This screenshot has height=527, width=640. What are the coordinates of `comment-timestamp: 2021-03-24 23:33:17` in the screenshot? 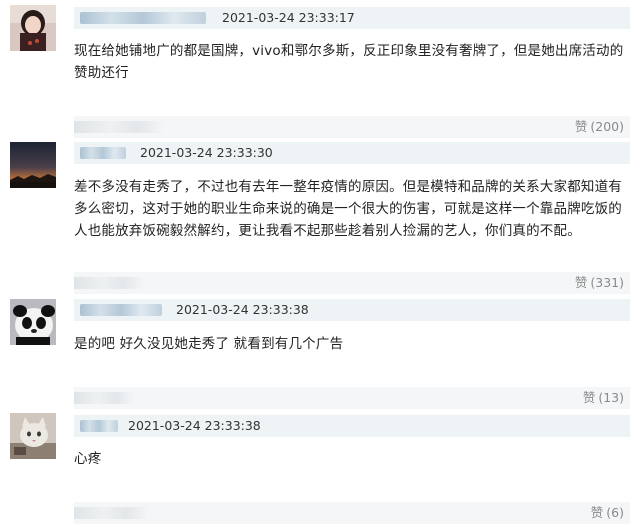 It's located at (288, 17).